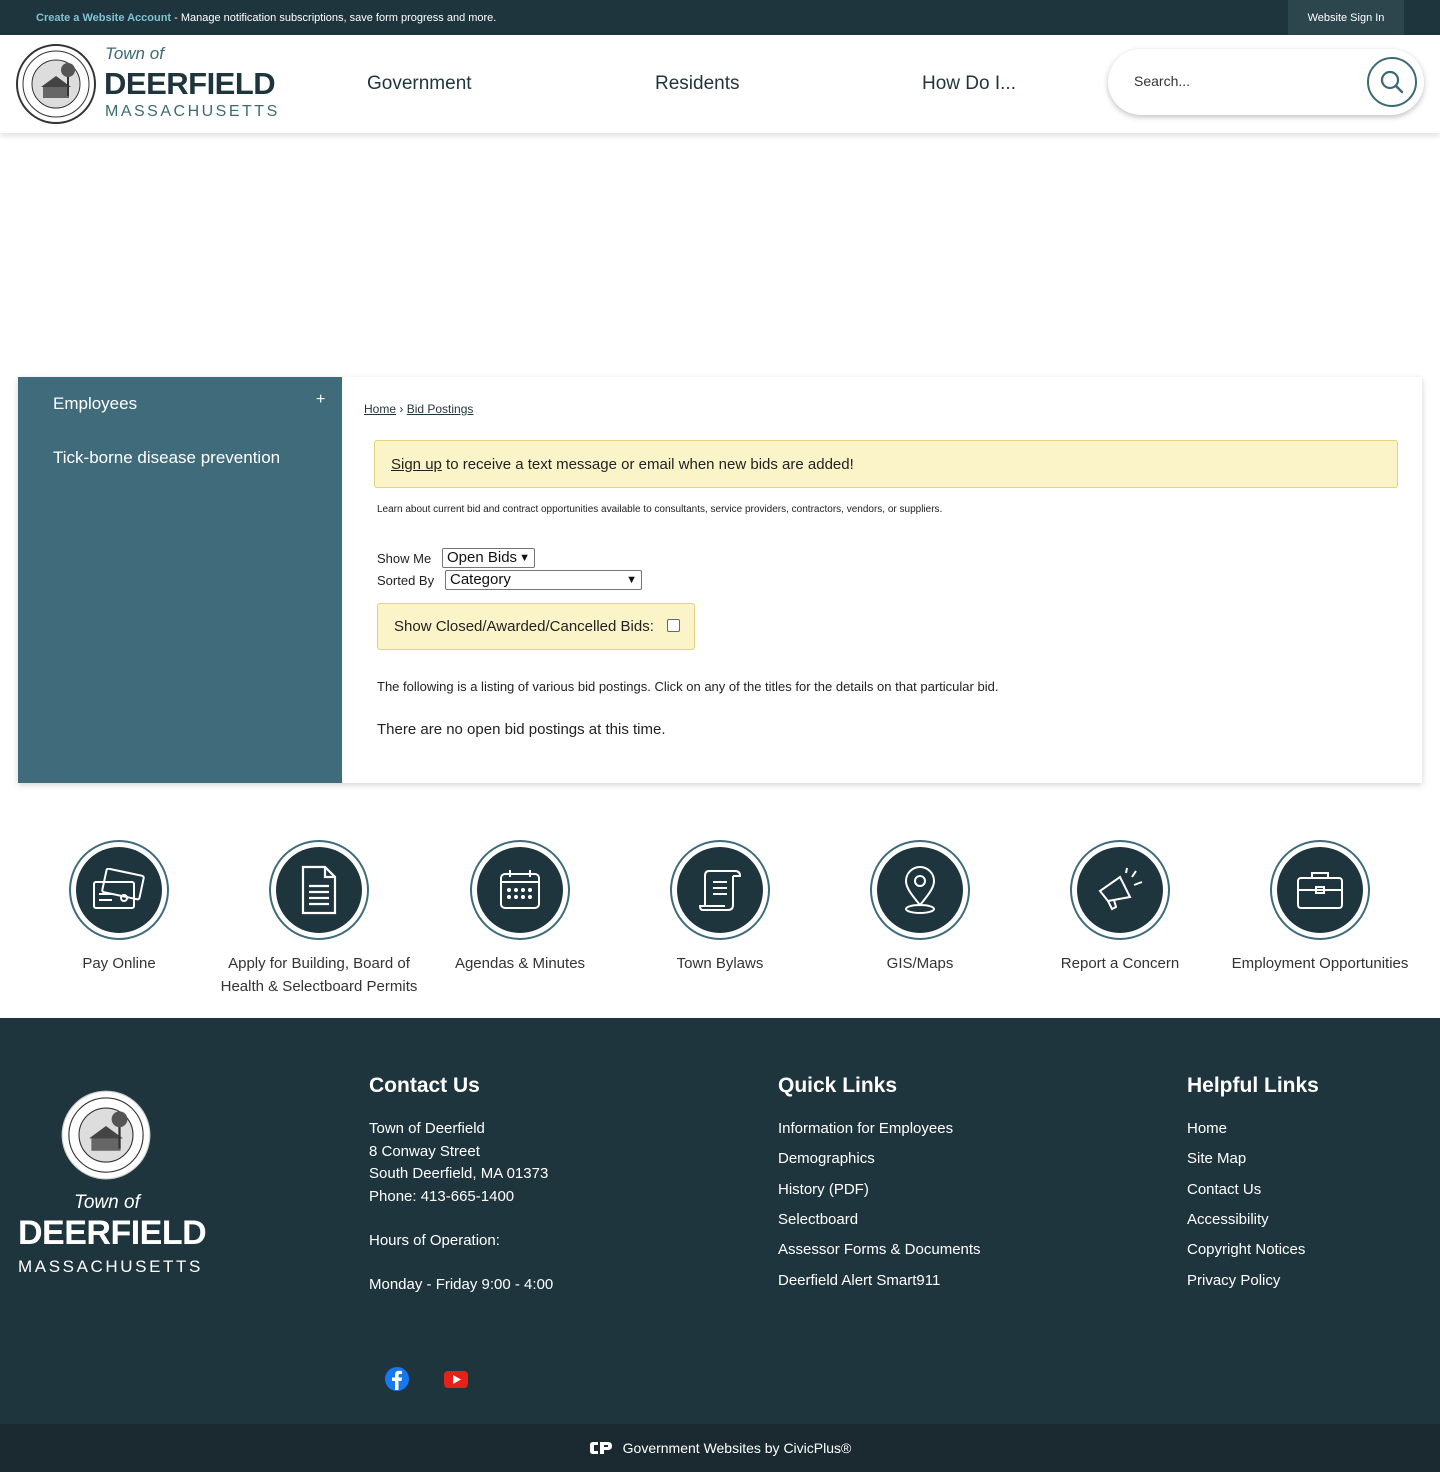 The height and width of the screenshot is (1472, 1440). Describe the element at coordinates (1207, 1128) in the screenshot. I see `footer-link: Home` at that location.